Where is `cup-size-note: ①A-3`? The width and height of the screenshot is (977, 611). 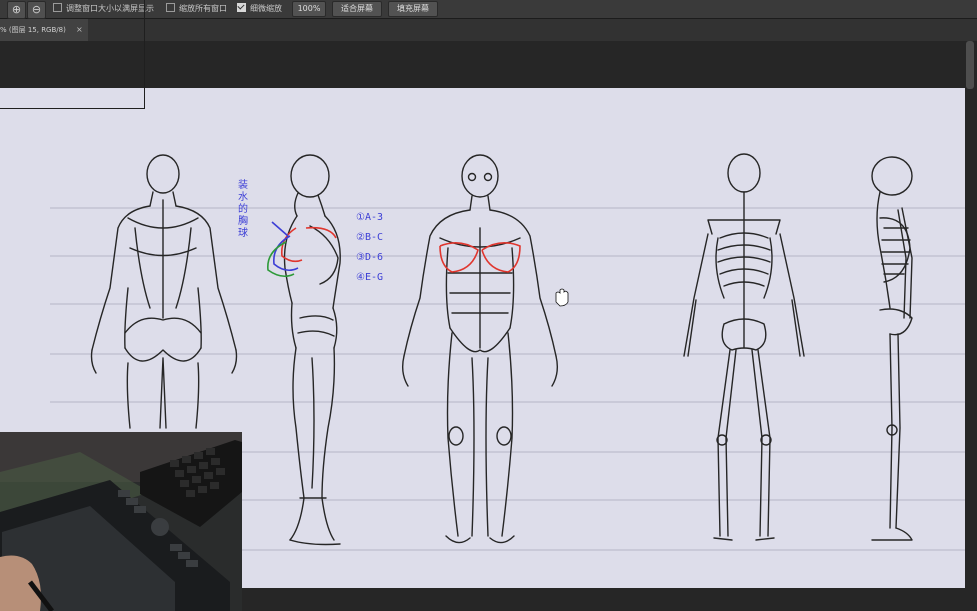 cup-size-note: ①A-3 is located at coordinates (370, 217).